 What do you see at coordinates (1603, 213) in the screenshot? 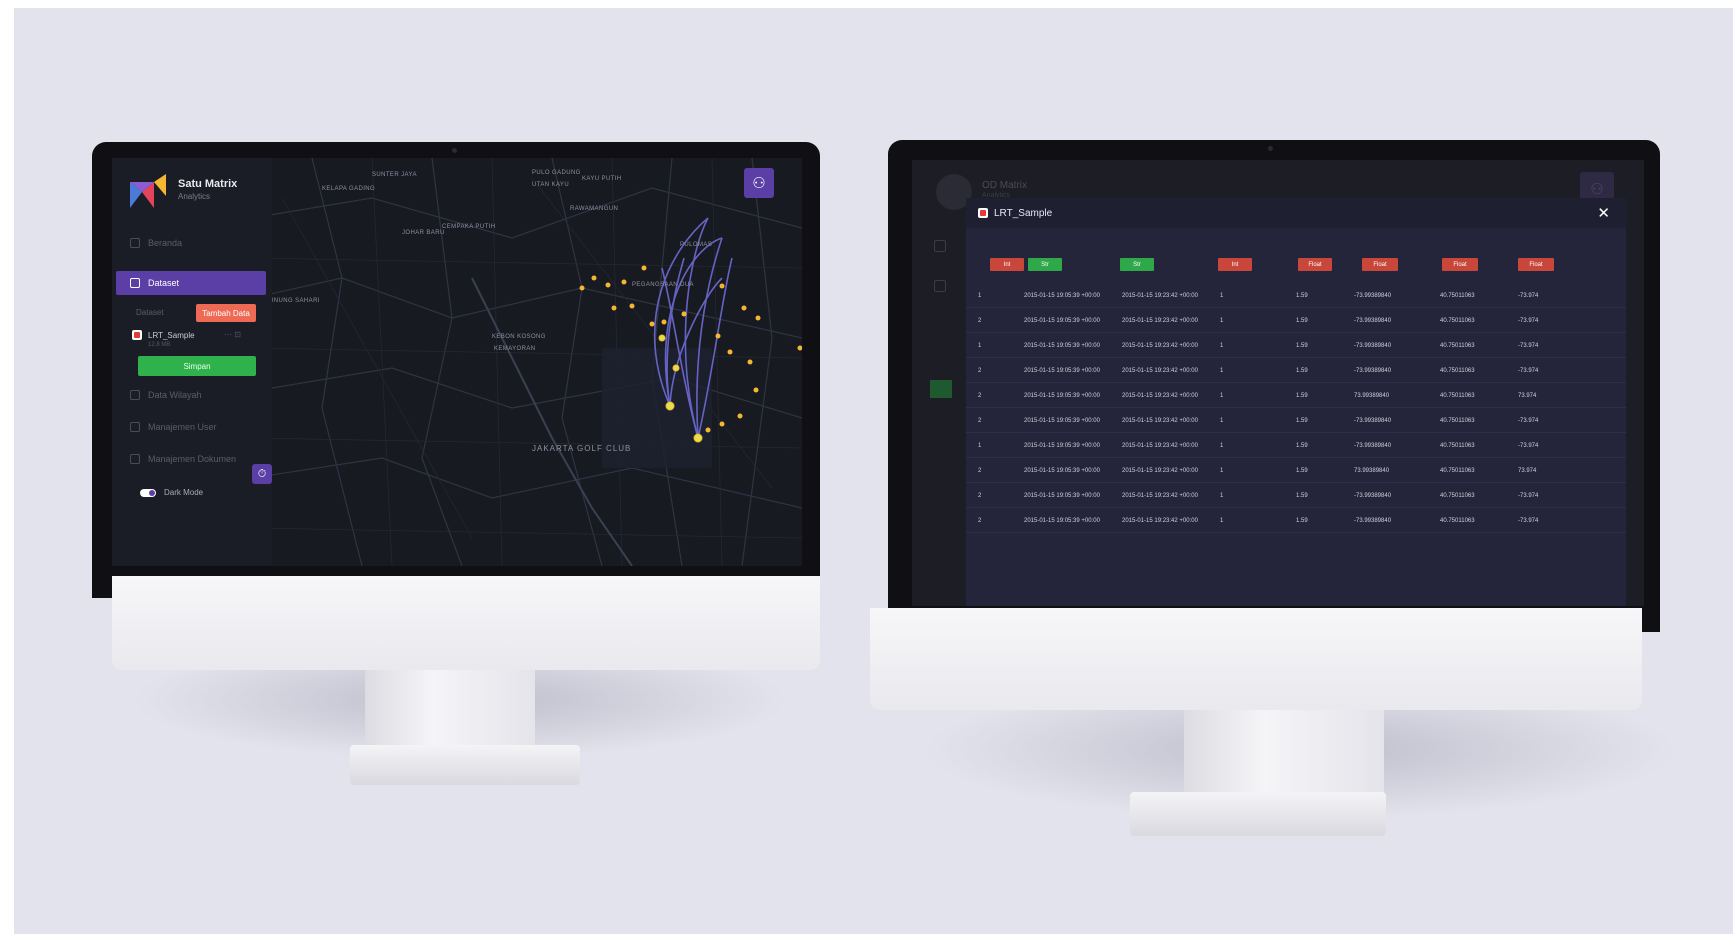
I see `close-icon: ✕` at bounding box center [1603, 213].